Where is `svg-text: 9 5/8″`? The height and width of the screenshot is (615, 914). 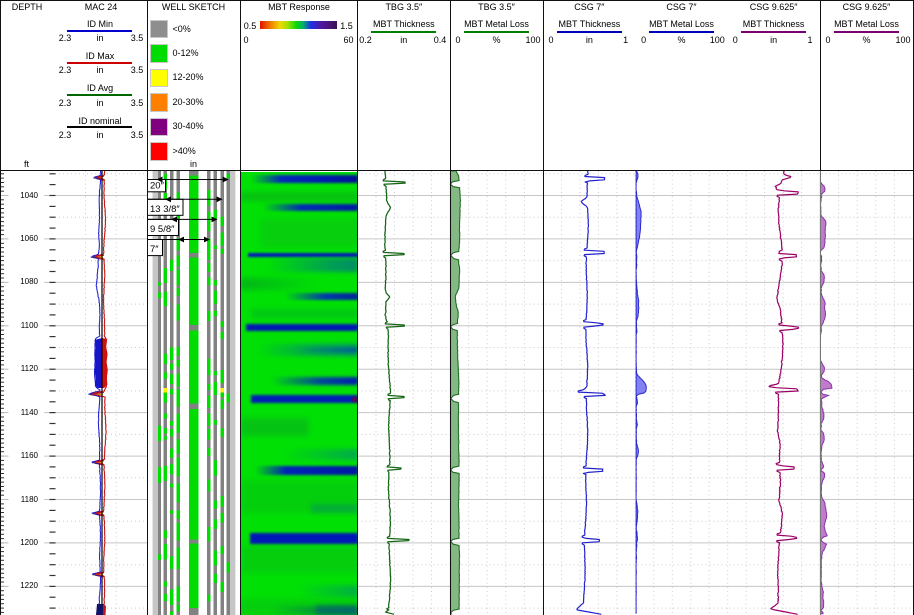
svg-text: 9 5/8″ is located at coordinates (162, 229).